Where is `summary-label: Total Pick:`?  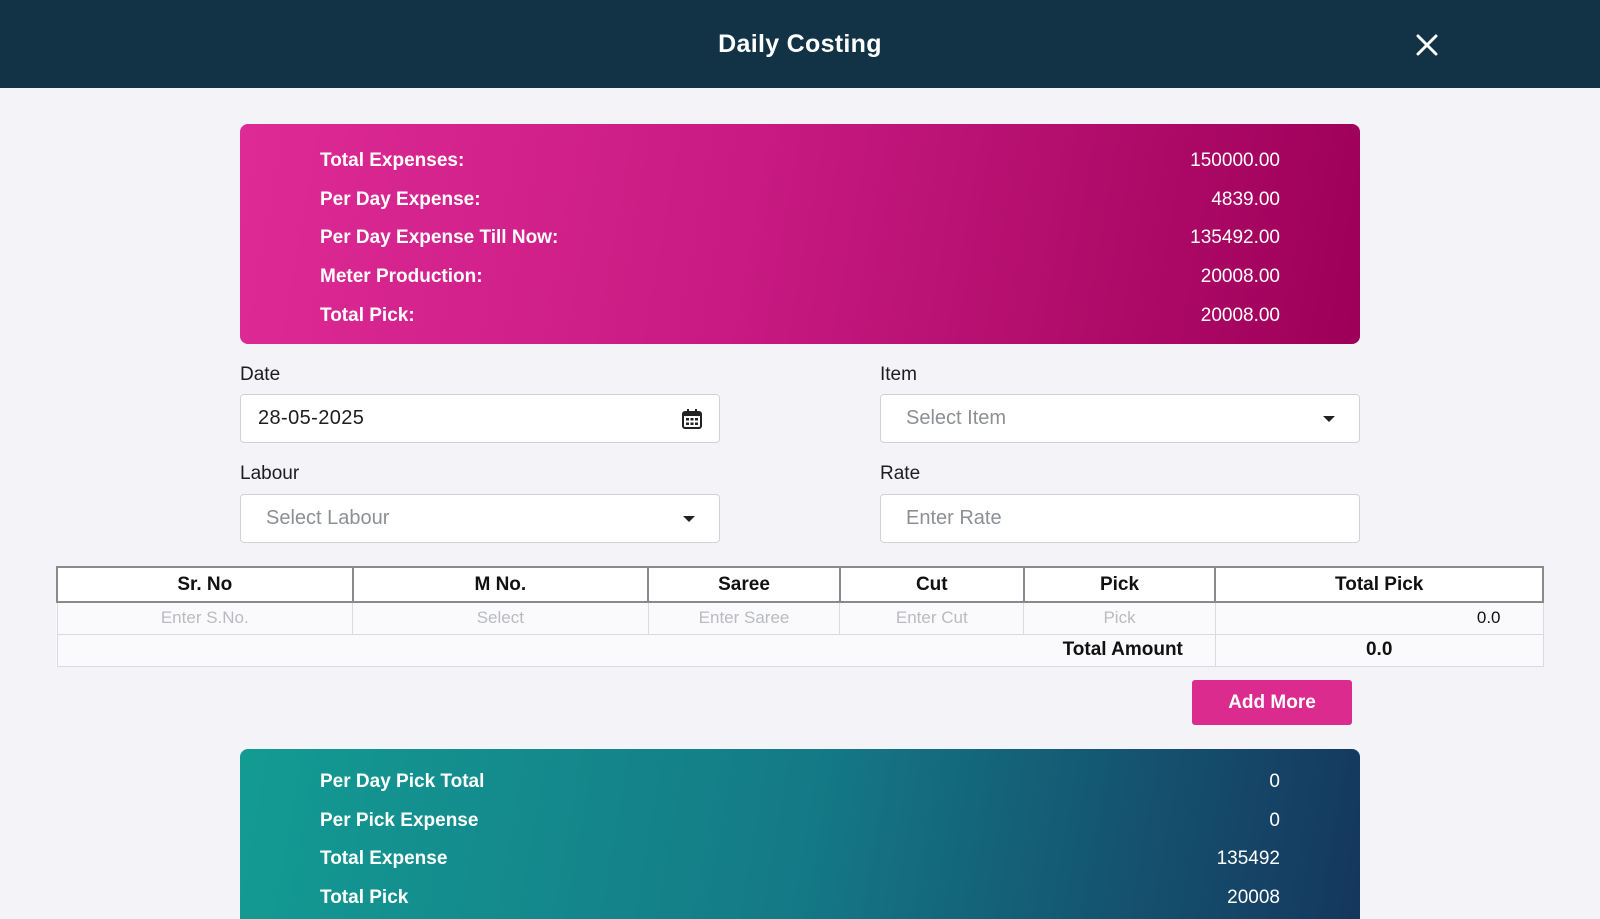
summary-label: Total Pick: is located at coordinates (367, 315).